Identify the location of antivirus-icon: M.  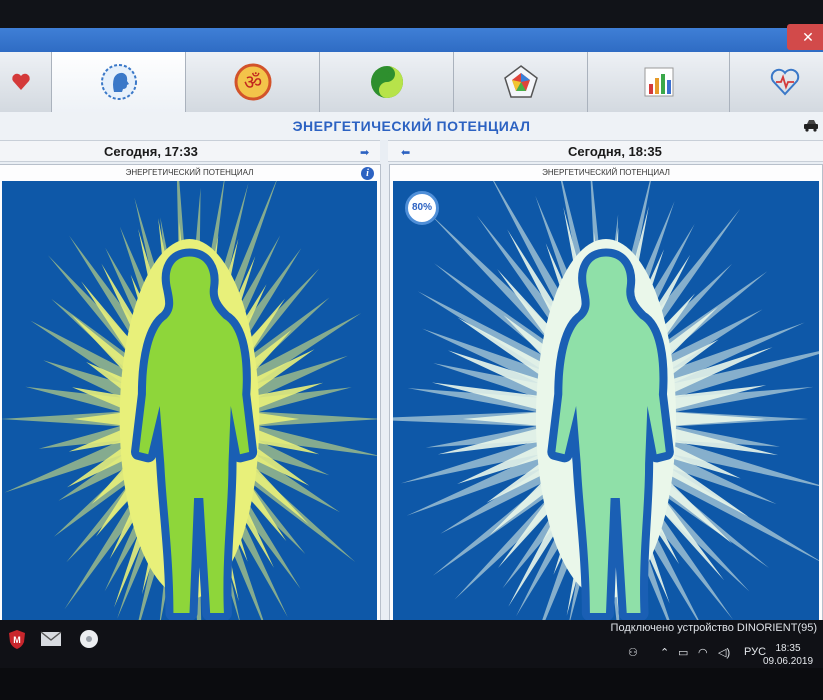
(17, 639).